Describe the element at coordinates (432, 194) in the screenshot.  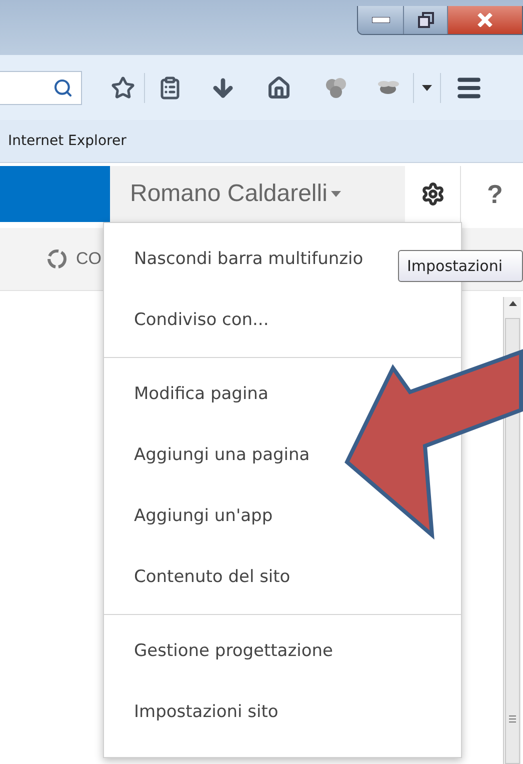
I see `settings-icon` at that location.